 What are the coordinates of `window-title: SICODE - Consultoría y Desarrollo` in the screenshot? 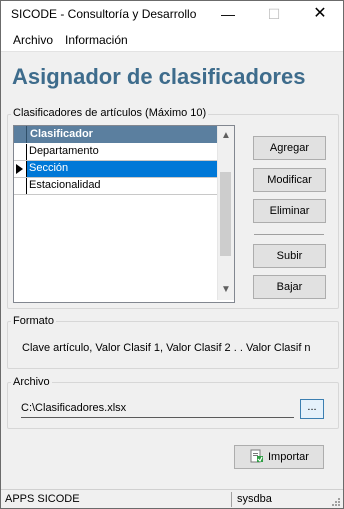 It's located at (104, 14).